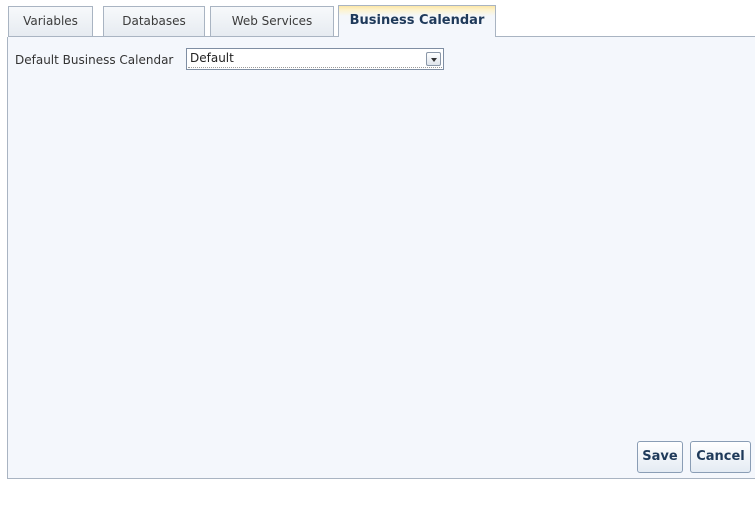  What do you see at coordinates (315, 59) in the screenshot?
I see `default-business-calendar-select: Default` at bounding box center [315, 59].